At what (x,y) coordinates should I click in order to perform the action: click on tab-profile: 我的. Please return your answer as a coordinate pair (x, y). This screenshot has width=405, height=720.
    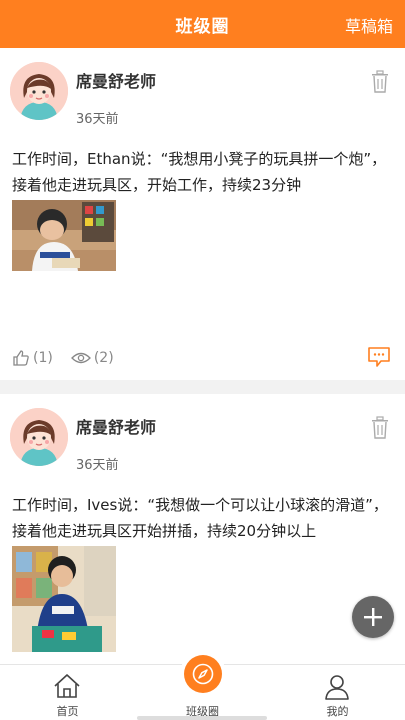
    Looking at the image, I should click on (337, 692).